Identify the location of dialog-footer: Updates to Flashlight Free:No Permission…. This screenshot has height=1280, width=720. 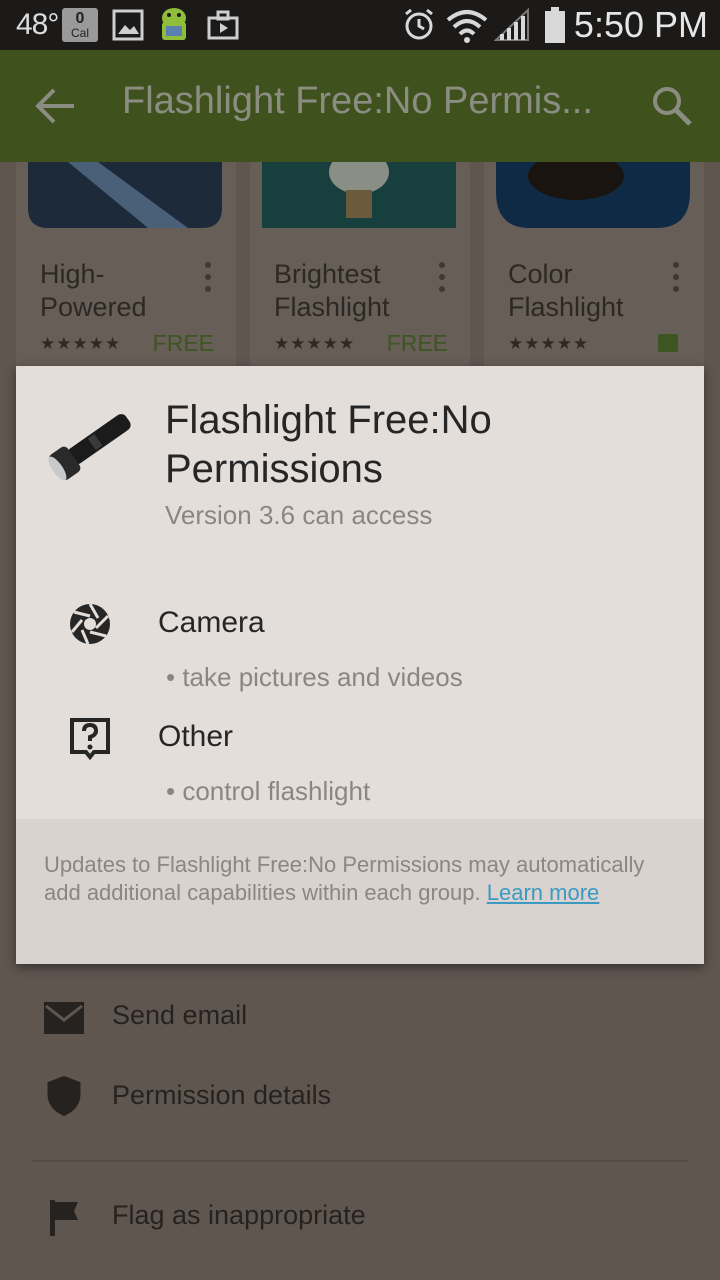
(360, 891).